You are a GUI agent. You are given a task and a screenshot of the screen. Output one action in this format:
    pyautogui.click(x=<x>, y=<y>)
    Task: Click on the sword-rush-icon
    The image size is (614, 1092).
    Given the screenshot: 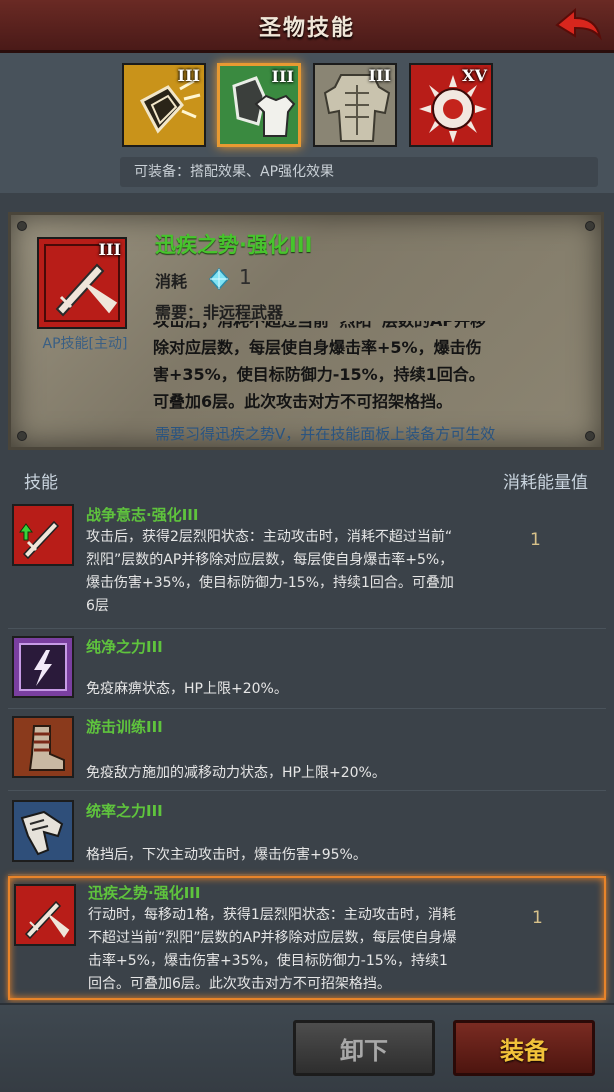 What is the action you would take?
    pyautogui.click(x=45, y=915)
    